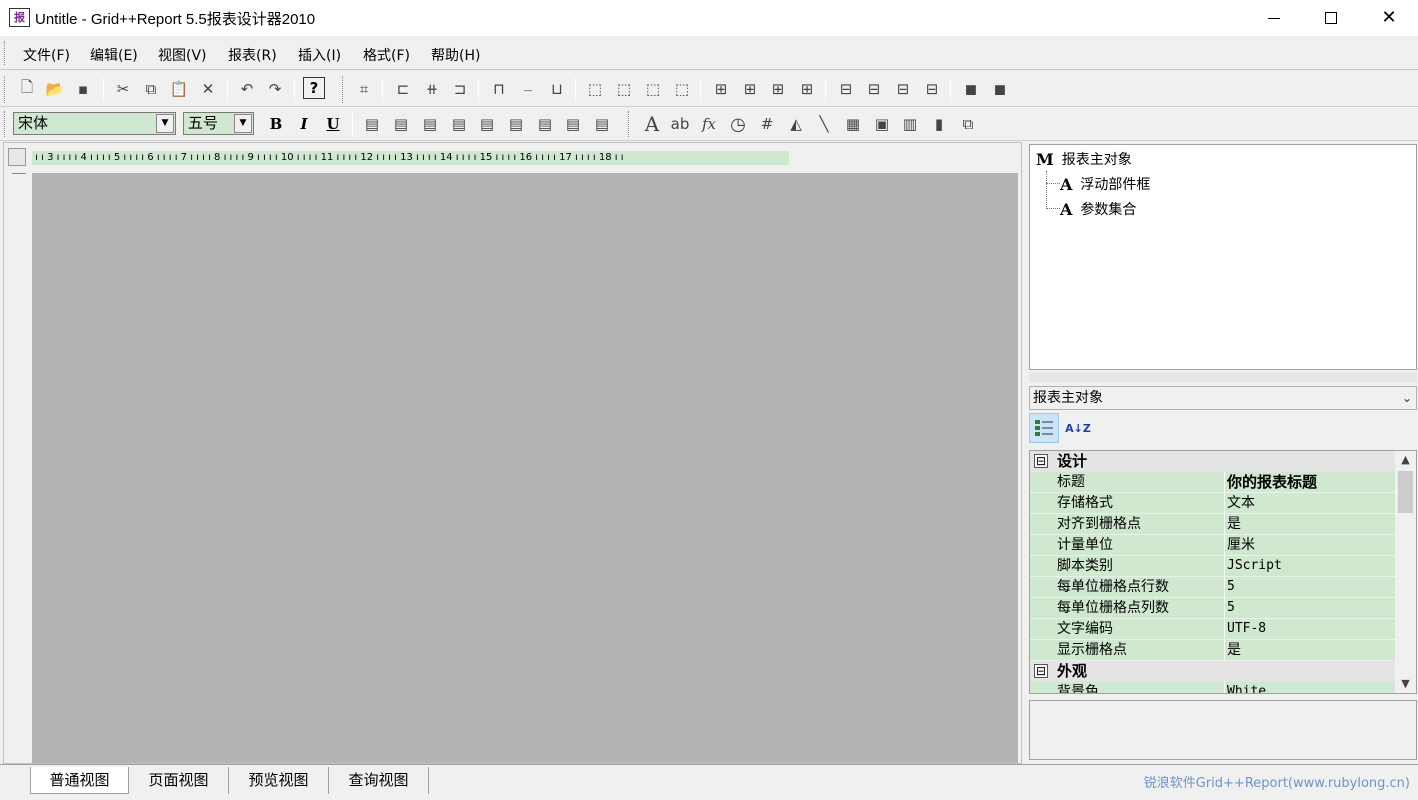 The width and height of the screenshot is (1418, 800). What do you see at coordinates (796, 124) in the screenshot?
I see `insert-shape-button: ◭` at bounding box center [796, 124].